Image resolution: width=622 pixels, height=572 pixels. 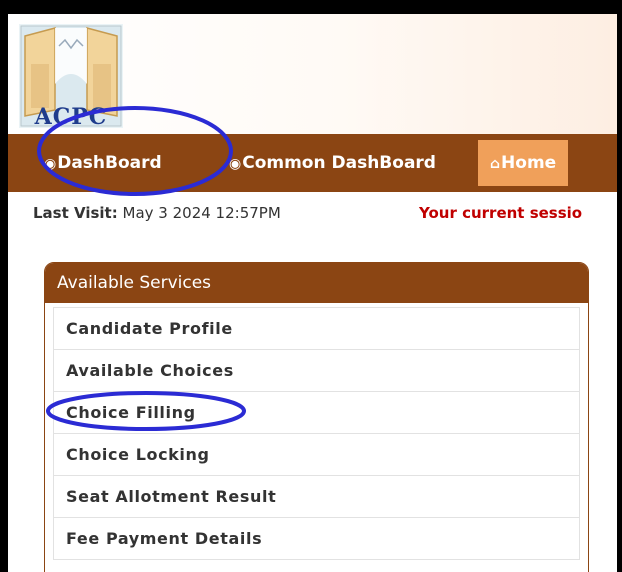 What do you see at coordinates (316, 328) in the screenshot?
I see `service-candidate-profile: Candidate Profile` at bounding box center [316, 328].